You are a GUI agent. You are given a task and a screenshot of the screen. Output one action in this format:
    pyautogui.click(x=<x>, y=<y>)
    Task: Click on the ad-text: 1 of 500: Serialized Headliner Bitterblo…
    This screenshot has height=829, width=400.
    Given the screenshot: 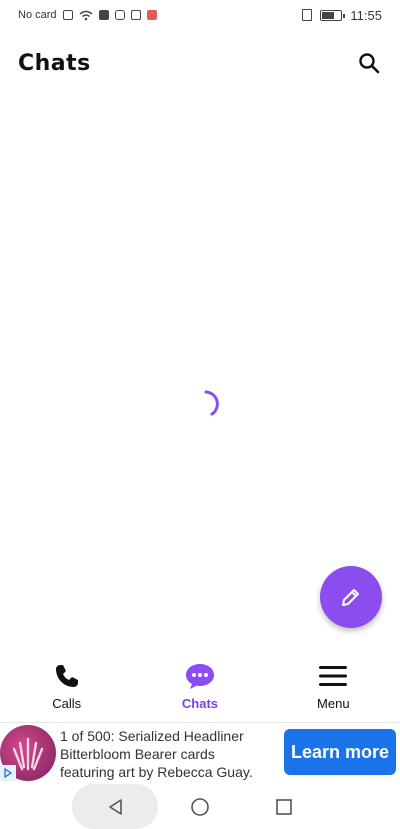 What is the action you would take?
    pyautogui.click(x=170, y=754)
    